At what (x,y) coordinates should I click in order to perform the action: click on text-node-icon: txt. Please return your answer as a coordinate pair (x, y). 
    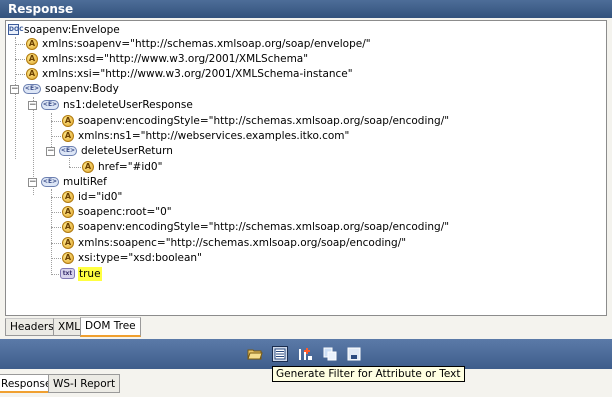
    Looking at the image, I should click on (67, 273).